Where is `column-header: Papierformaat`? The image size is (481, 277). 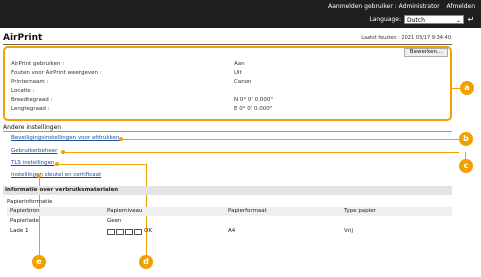
column-header: Papierformaat is located at coordinates (247, 211).